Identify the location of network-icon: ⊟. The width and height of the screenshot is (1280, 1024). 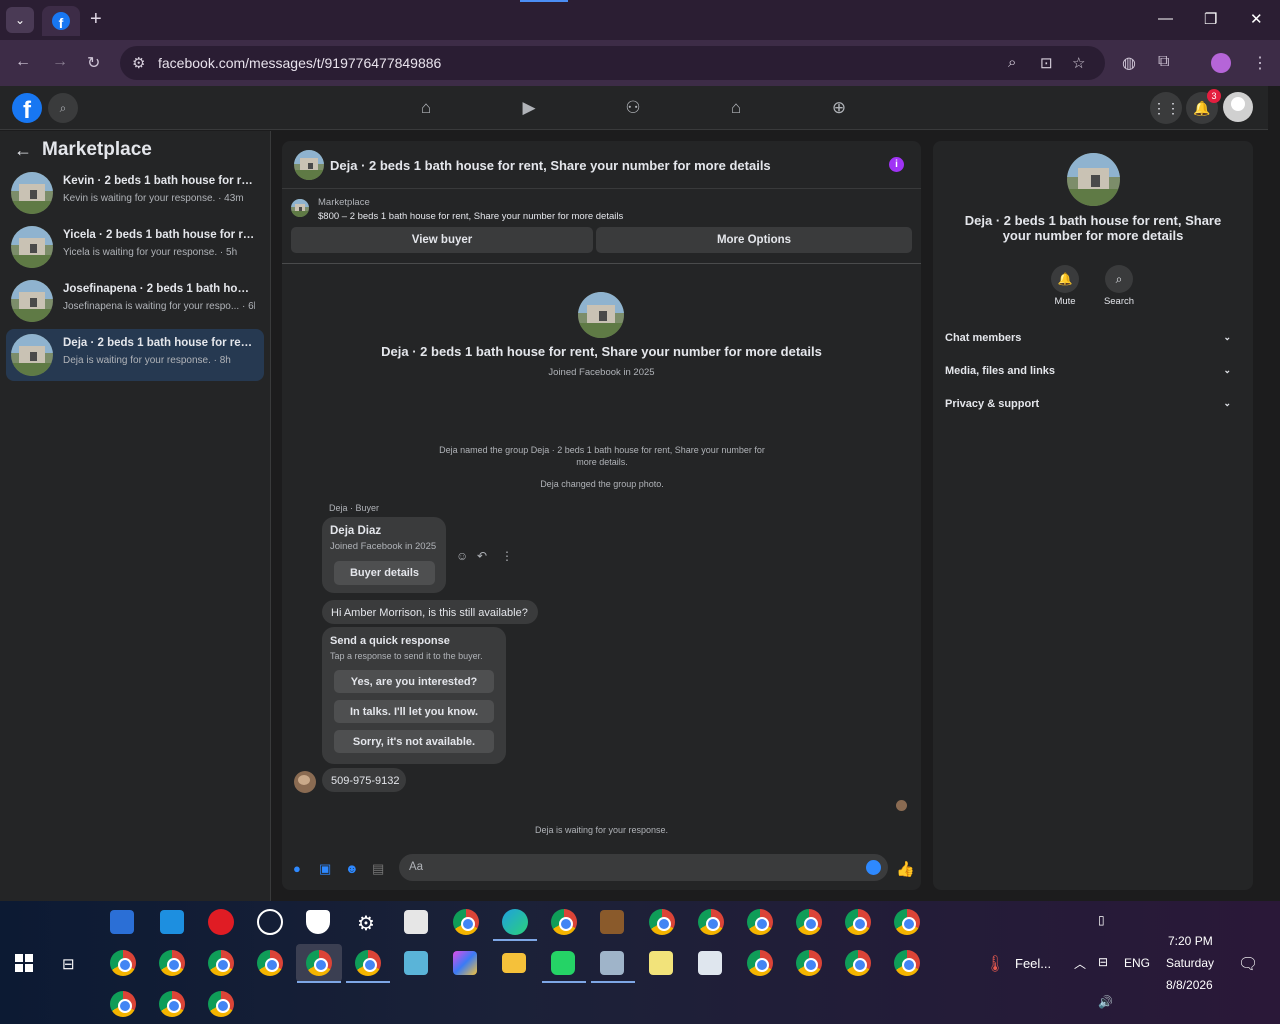
(1103, 962).